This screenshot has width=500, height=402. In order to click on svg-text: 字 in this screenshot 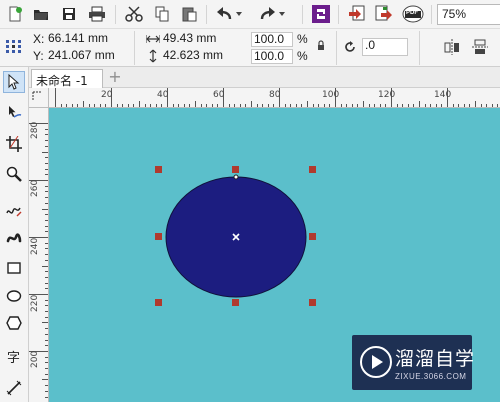, I will do `click(13, 358)`.